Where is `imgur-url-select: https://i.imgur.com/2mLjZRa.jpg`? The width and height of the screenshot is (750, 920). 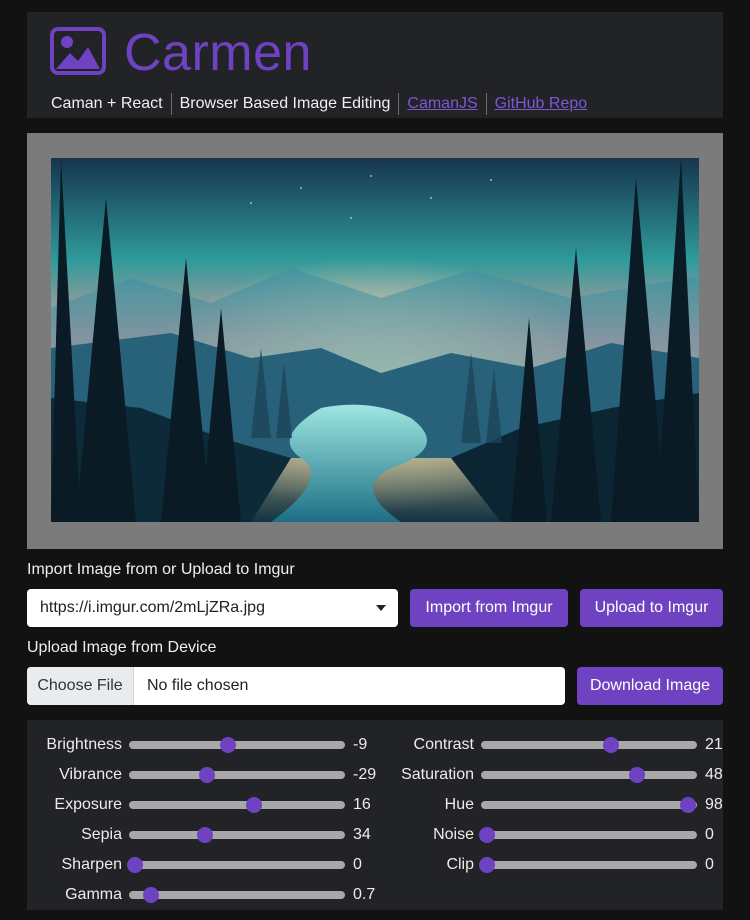 imgur-url-select: https://i.imgur.com/2mLjZRa.jpg is located at coordinates (212, 608).